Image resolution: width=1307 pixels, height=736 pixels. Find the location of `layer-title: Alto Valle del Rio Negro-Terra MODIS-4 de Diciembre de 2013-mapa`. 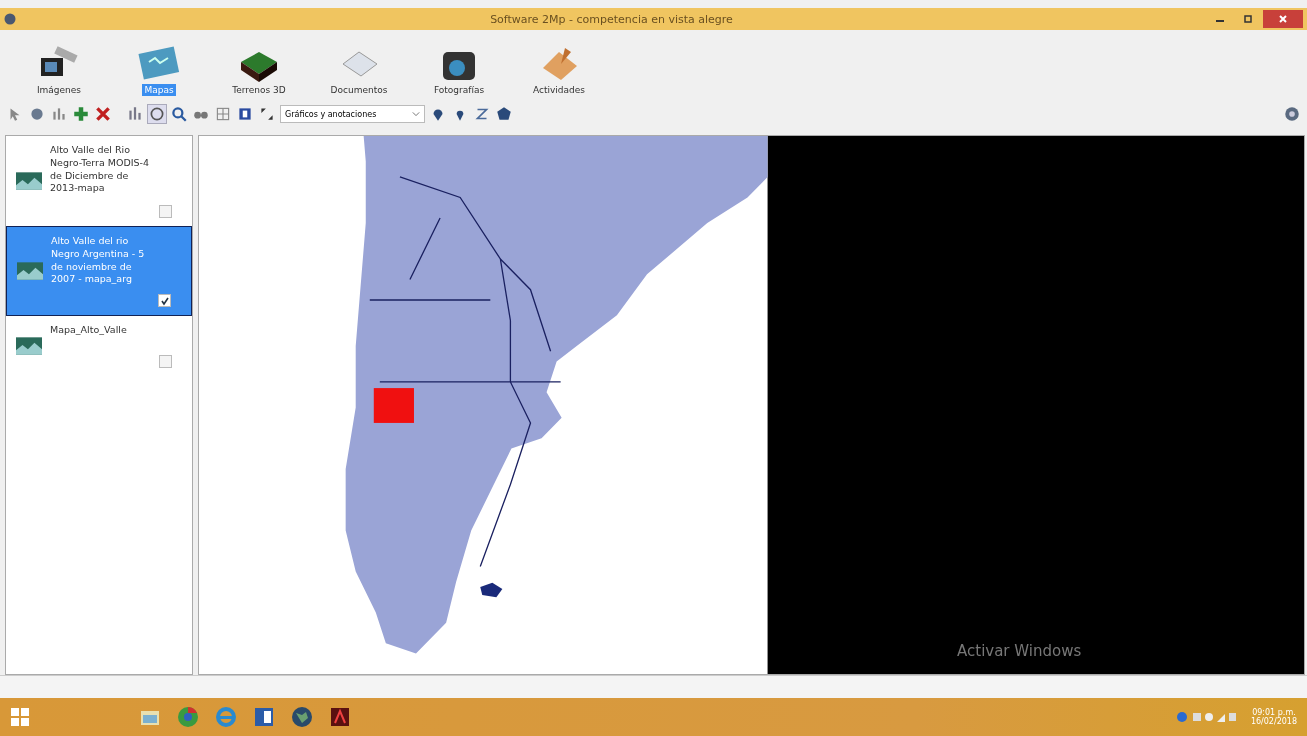

layer-title: Alto Valle del Rio Negro-Terra MODIS-4 de Diciembre de 2013-mapa is located at coordinates (100, 170).